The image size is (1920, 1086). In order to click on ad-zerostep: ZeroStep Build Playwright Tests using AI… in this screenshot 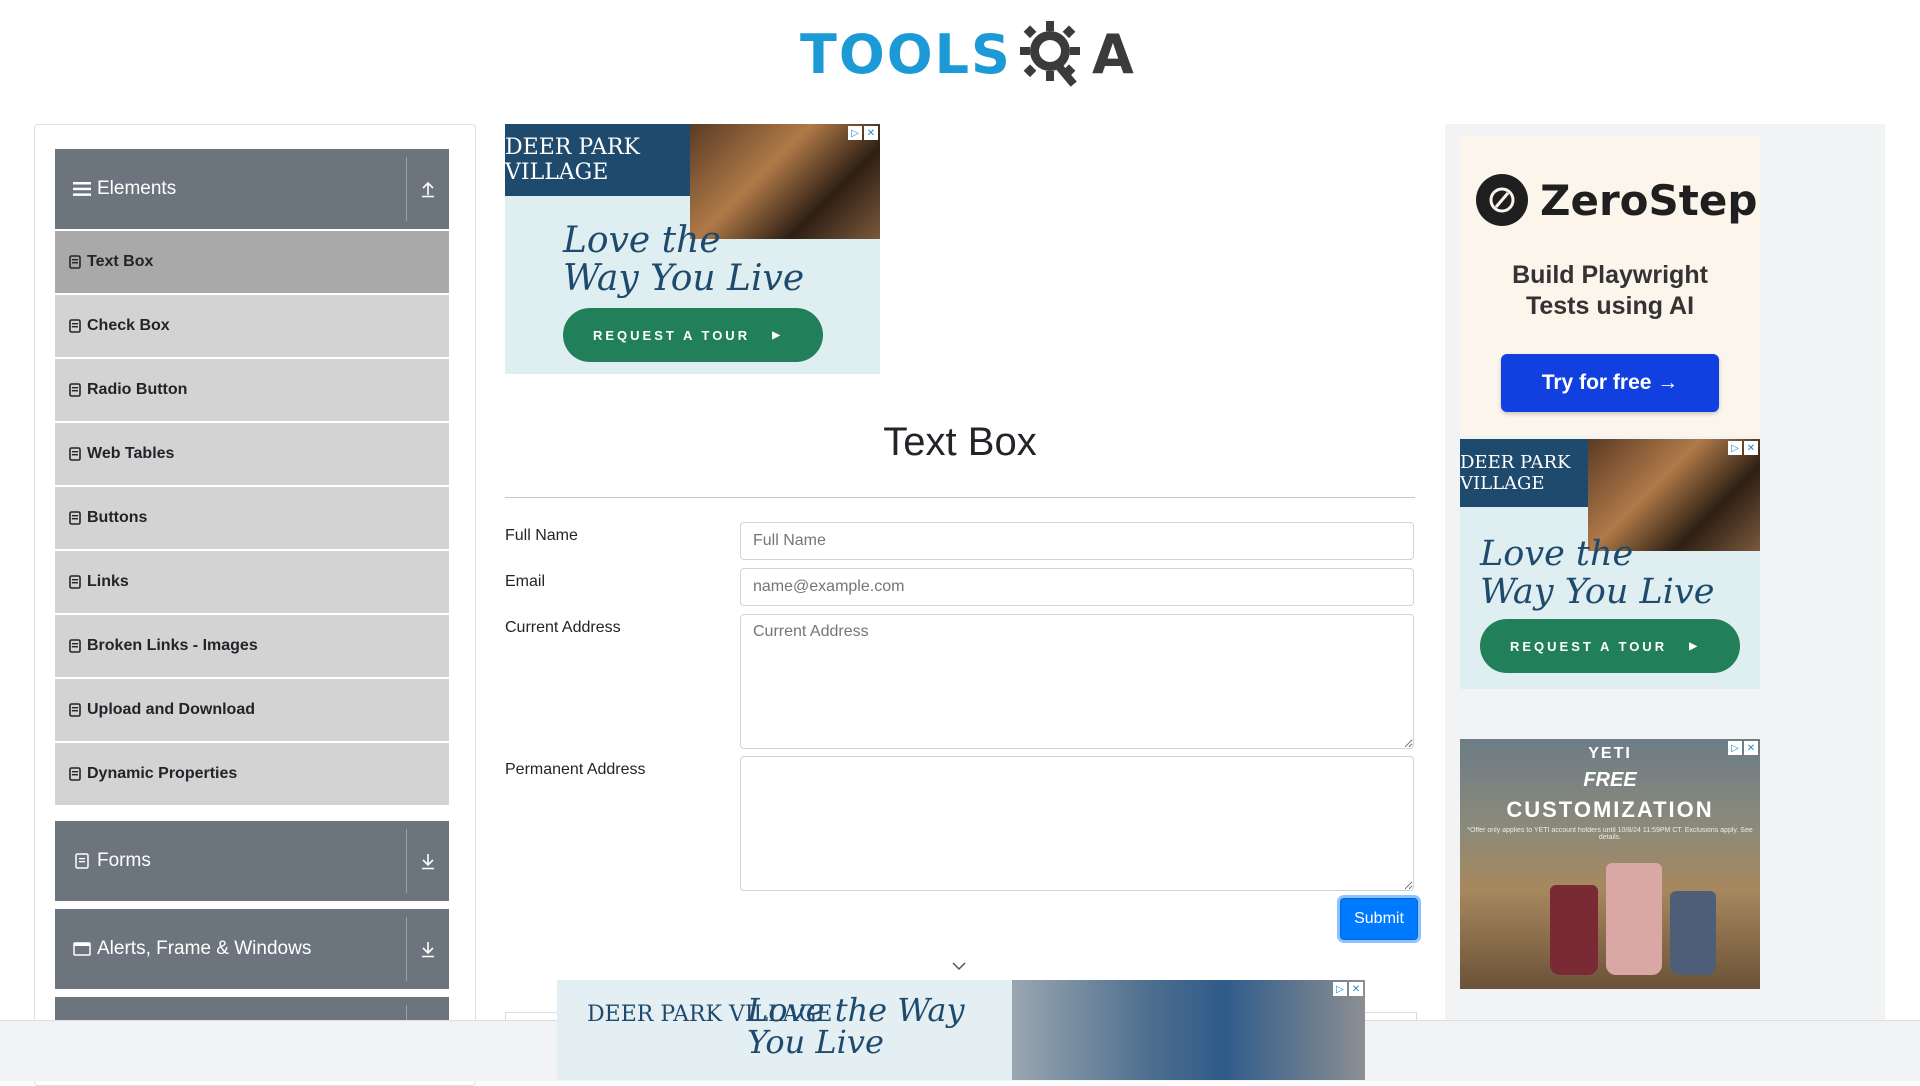, I will do `click(1610, 286)`.